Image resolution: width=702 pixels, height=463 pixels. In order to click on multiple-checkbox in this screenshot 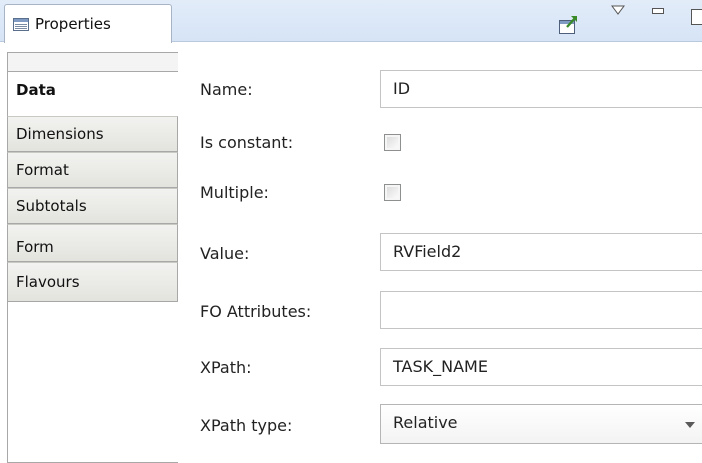, I will do `click(392, 192)`.